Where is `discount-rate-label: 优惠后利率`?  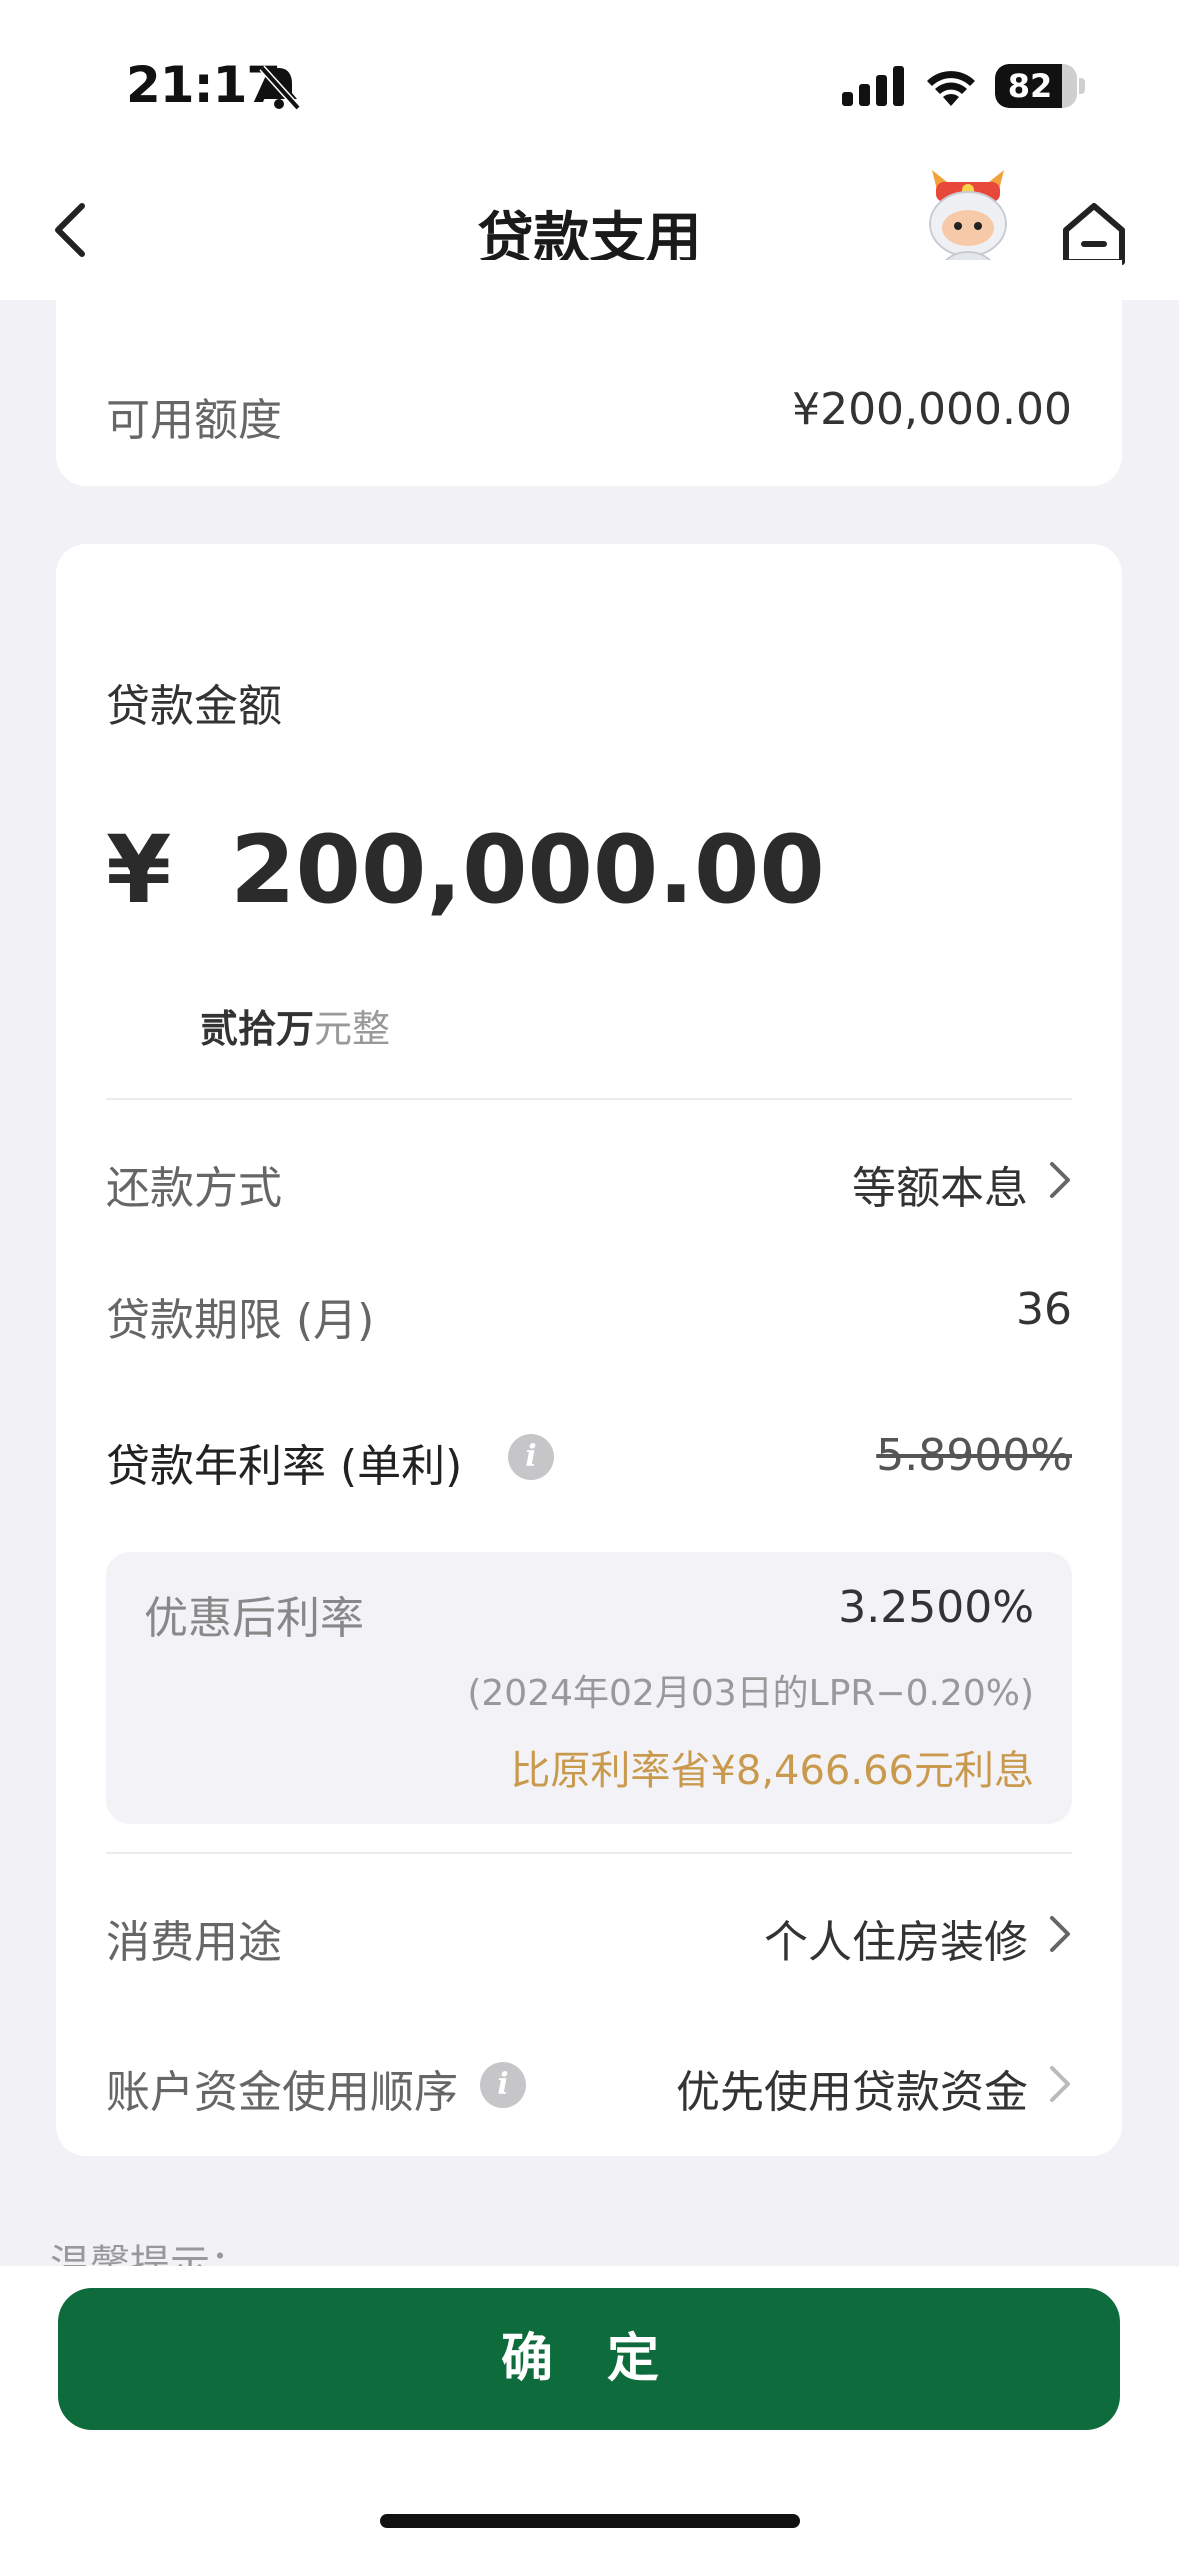 discount-rate-label: 优惠后利率 is located at coordinates (254, 1618).